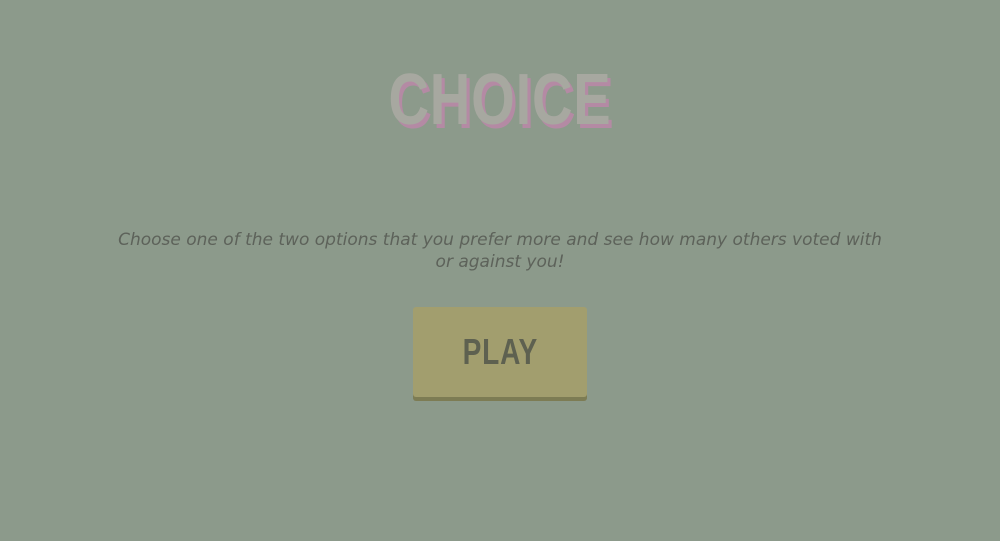  I want to click on play-button: PLAY, so click(500, 352).